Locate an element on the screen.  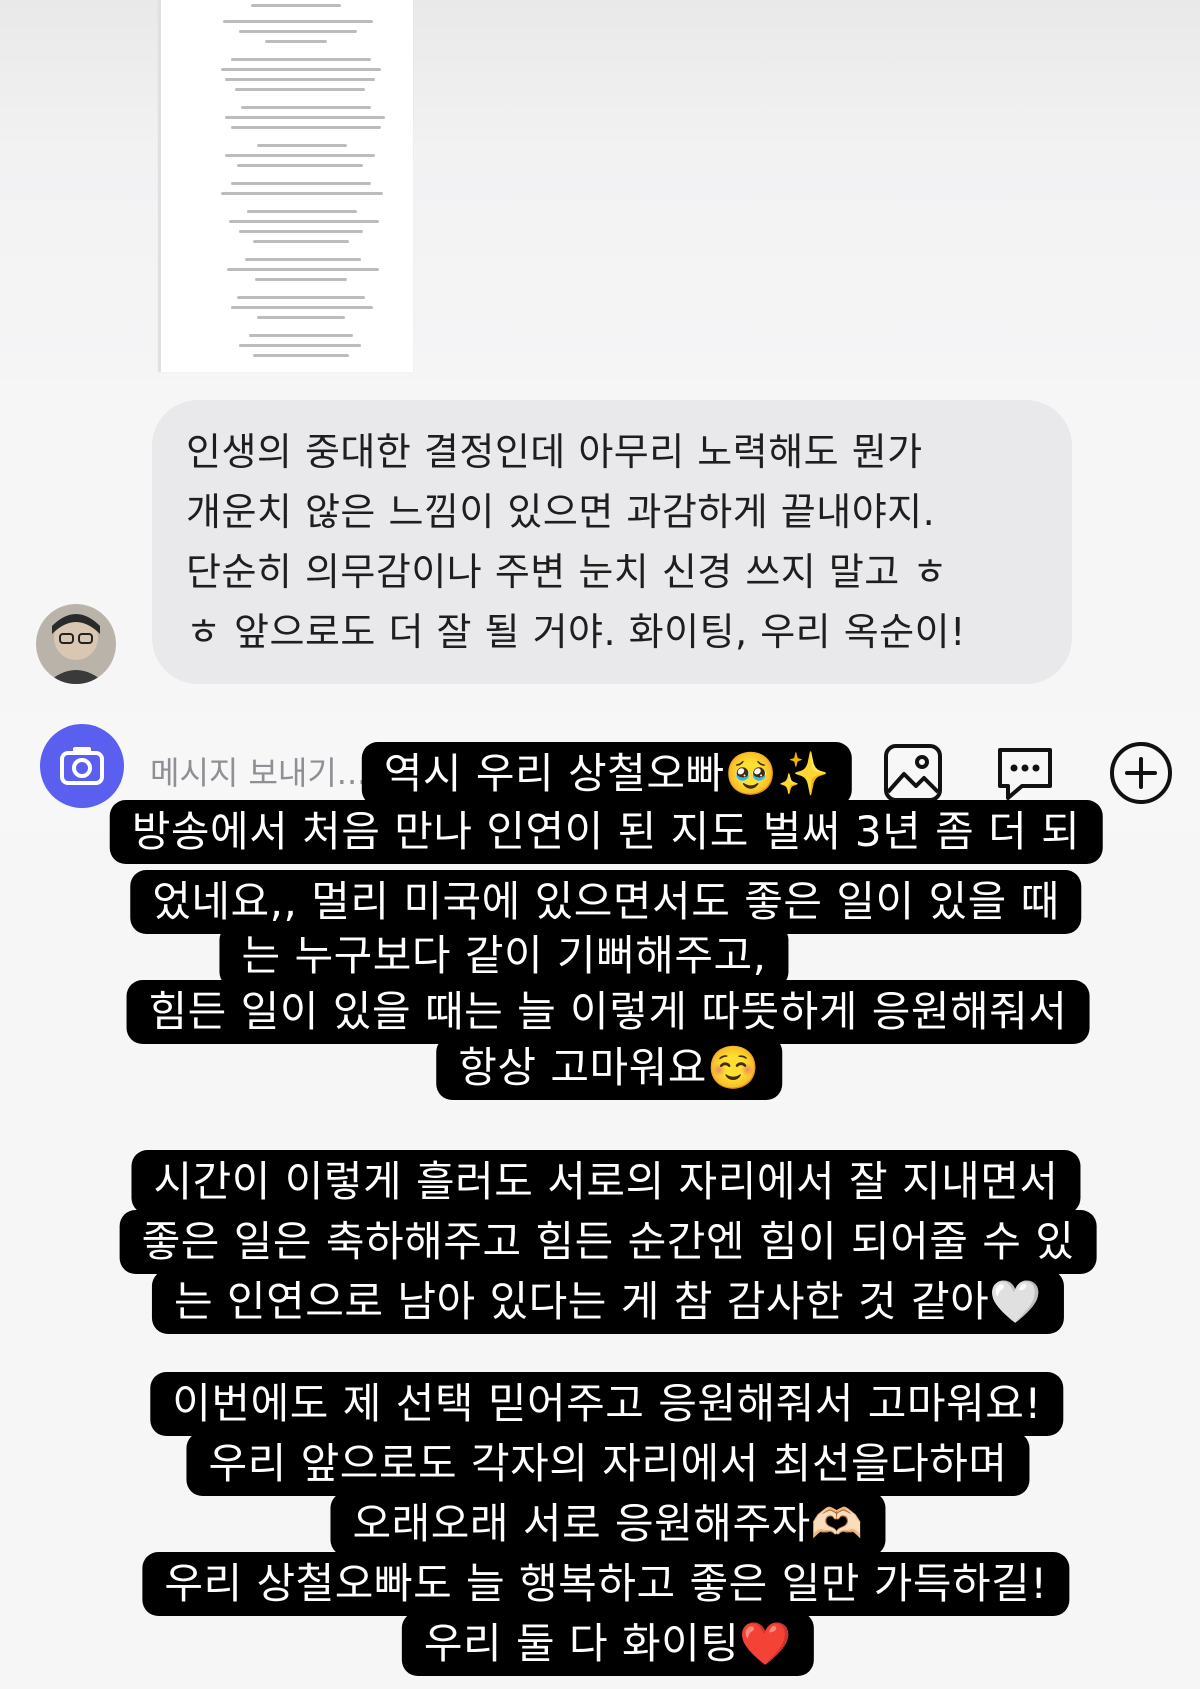
chat-icon is located at coordinates (1025, 773).